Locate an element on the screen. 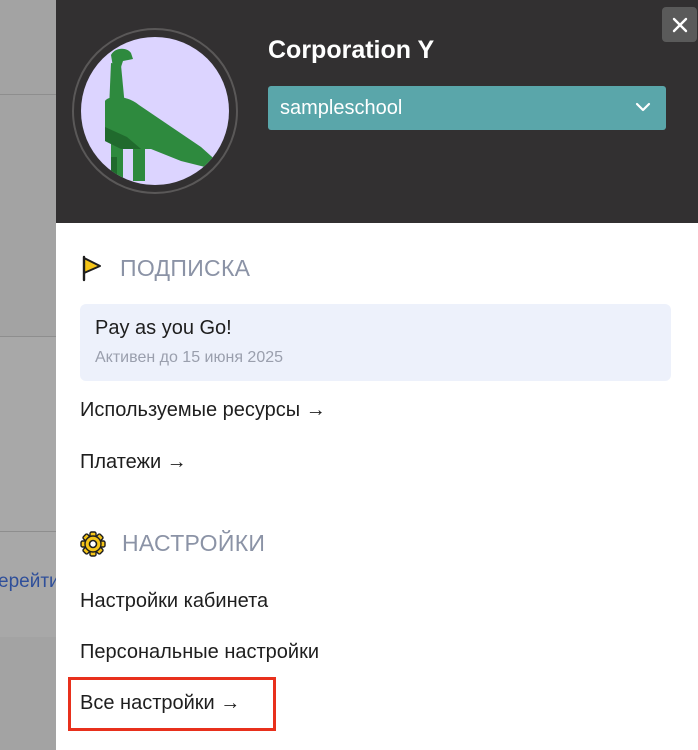 The width and height of the screenshot is (698, 750). close-button is located at coordinates (679, 24).